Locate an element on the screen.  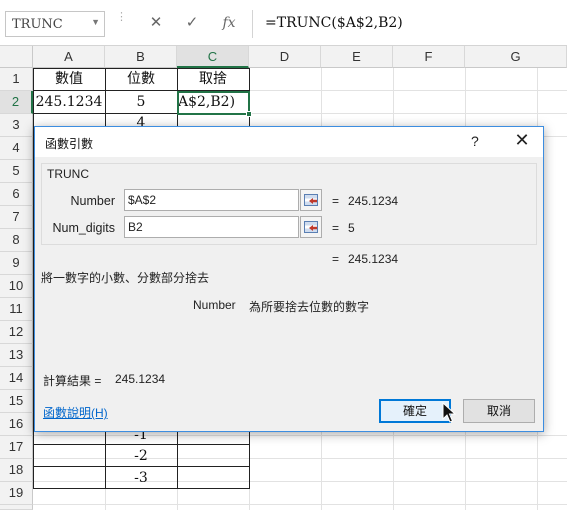
num-digits-field-value: B2 is located at coordinates (135, 227).